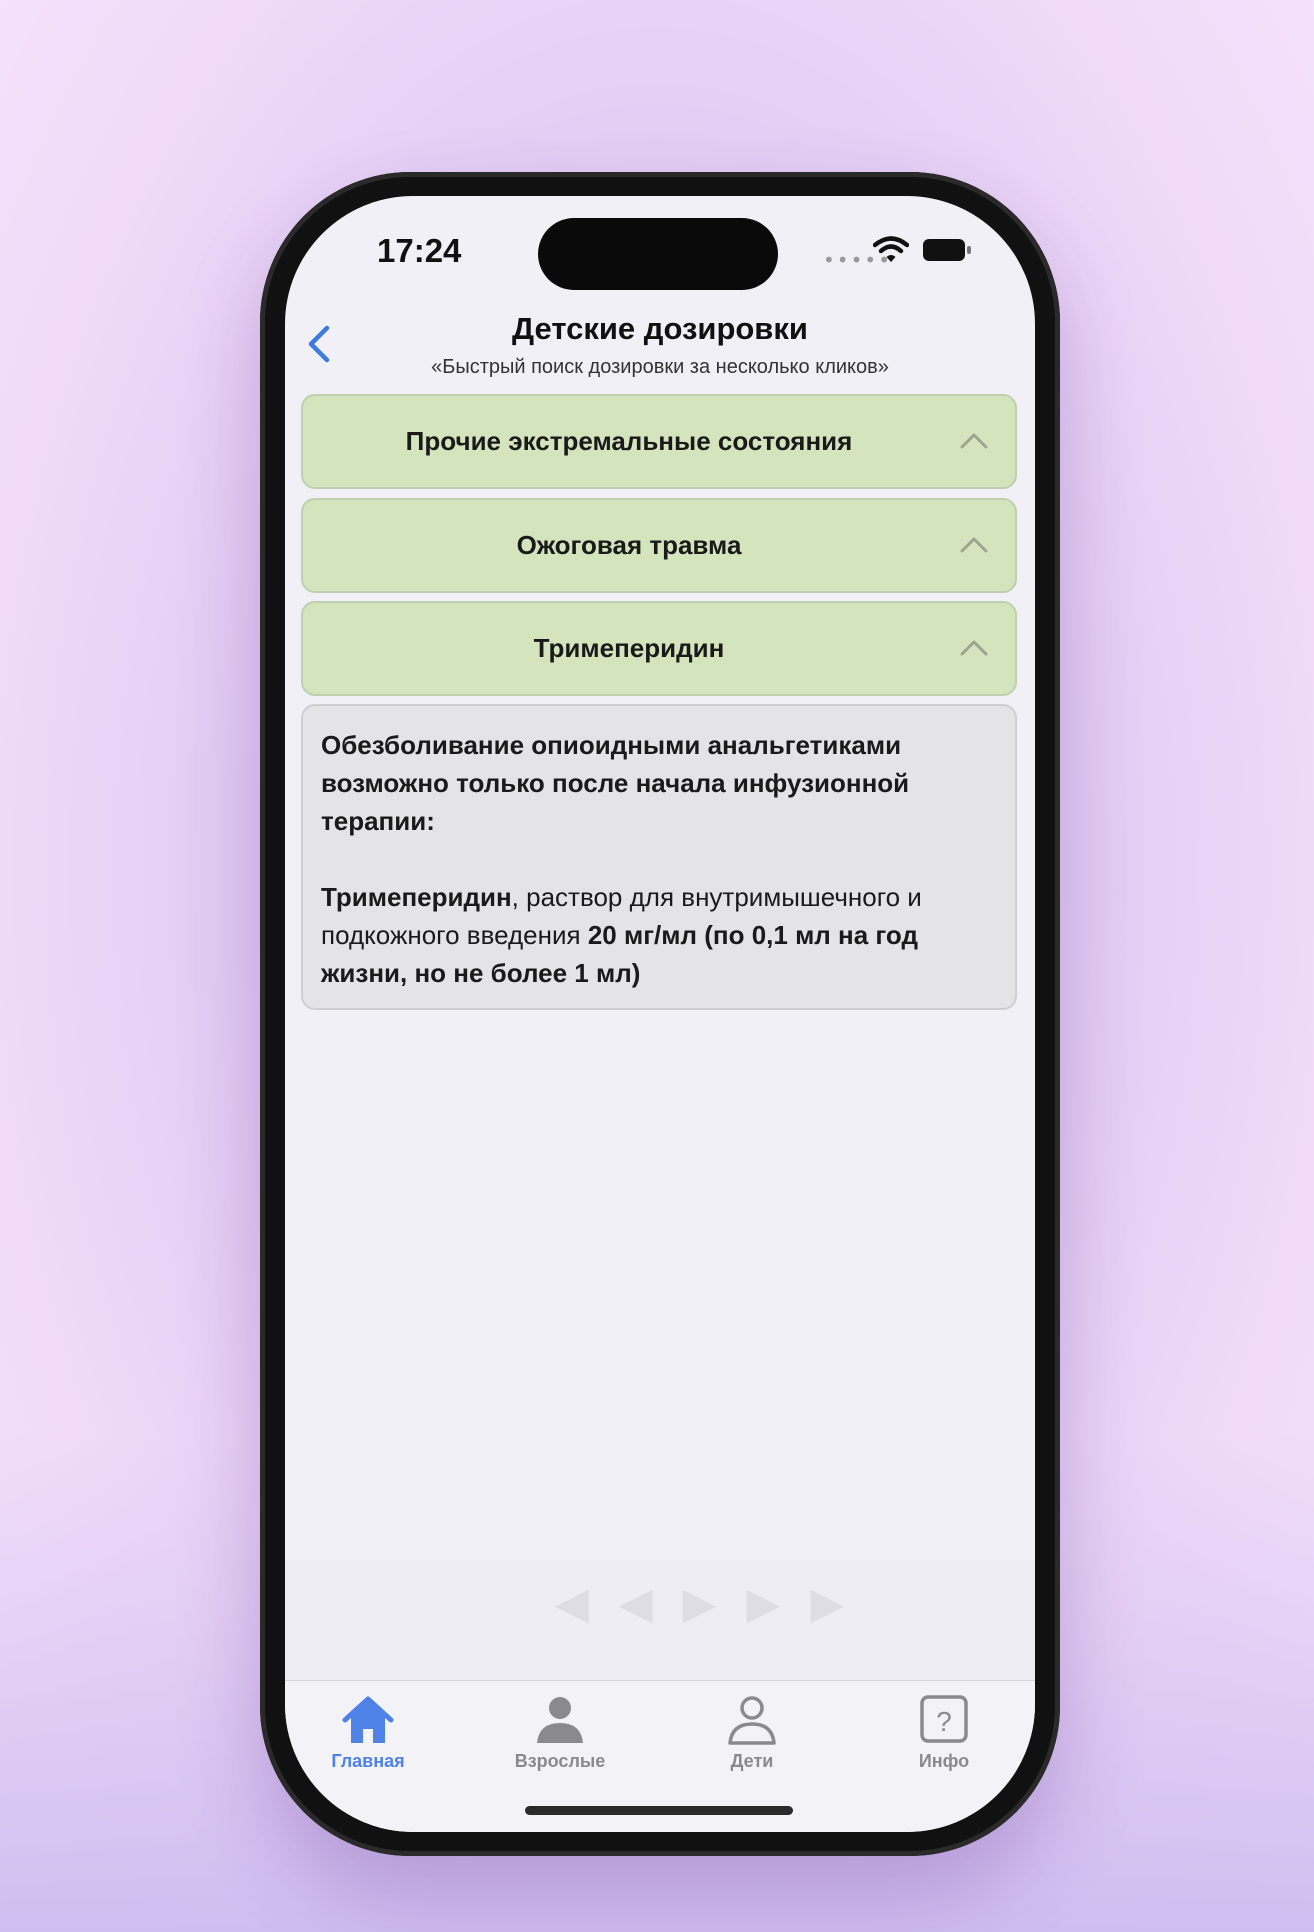  Describe the element at coordinates (321, 344) in the screenshot. I see `back-chevron-icon` at that location.